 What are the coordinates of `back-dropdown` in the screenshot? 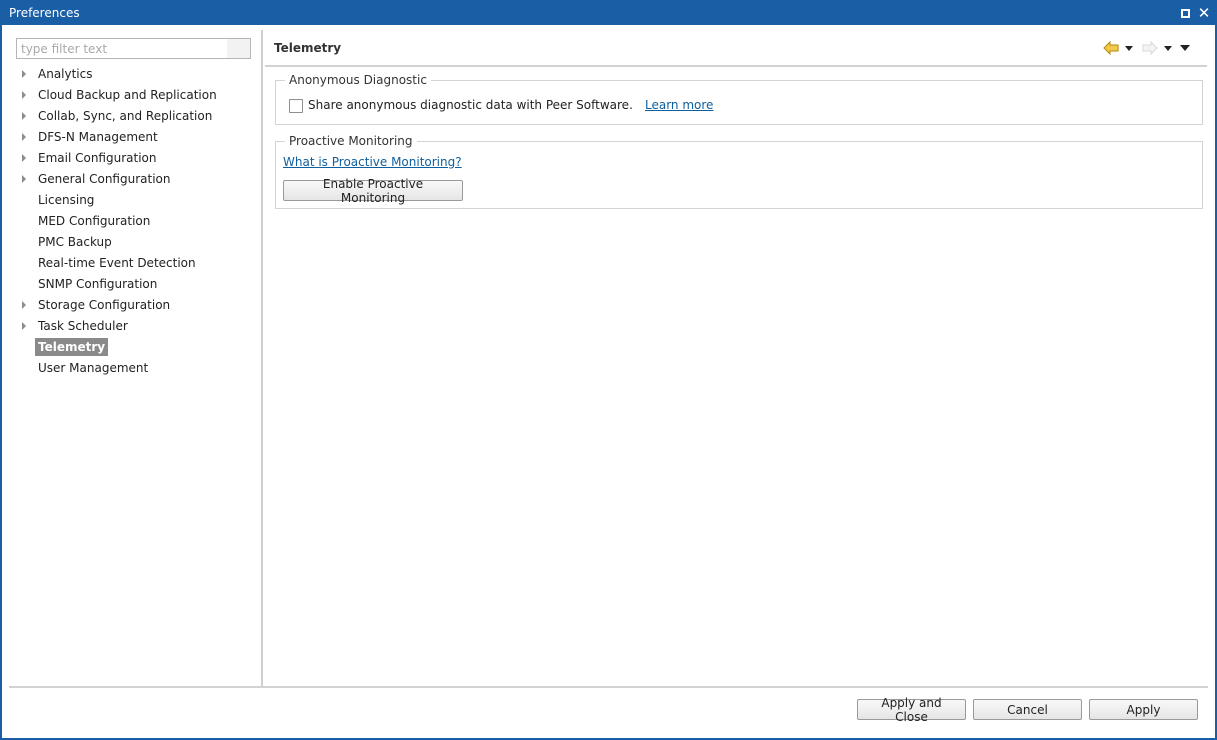 It's located at (1129, 48).